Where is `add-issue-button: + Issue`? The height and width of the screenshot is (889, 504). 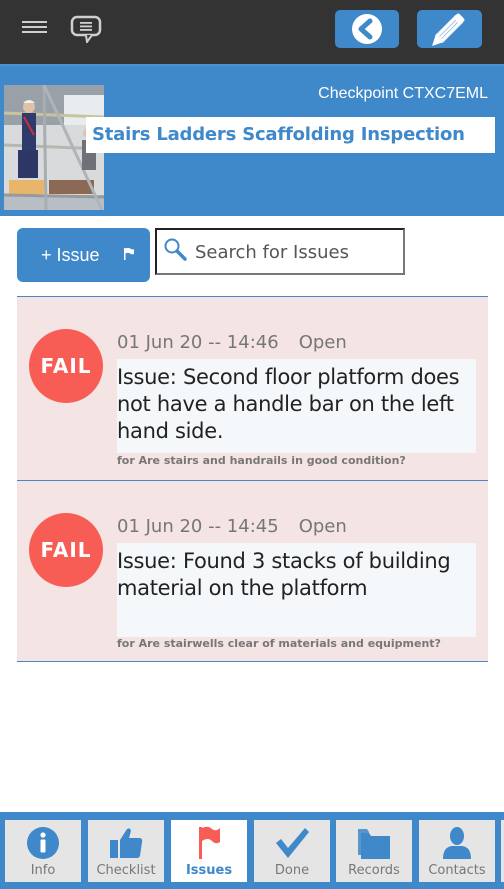 add-issue-button: + Issue is located at coordinates (83, 255).